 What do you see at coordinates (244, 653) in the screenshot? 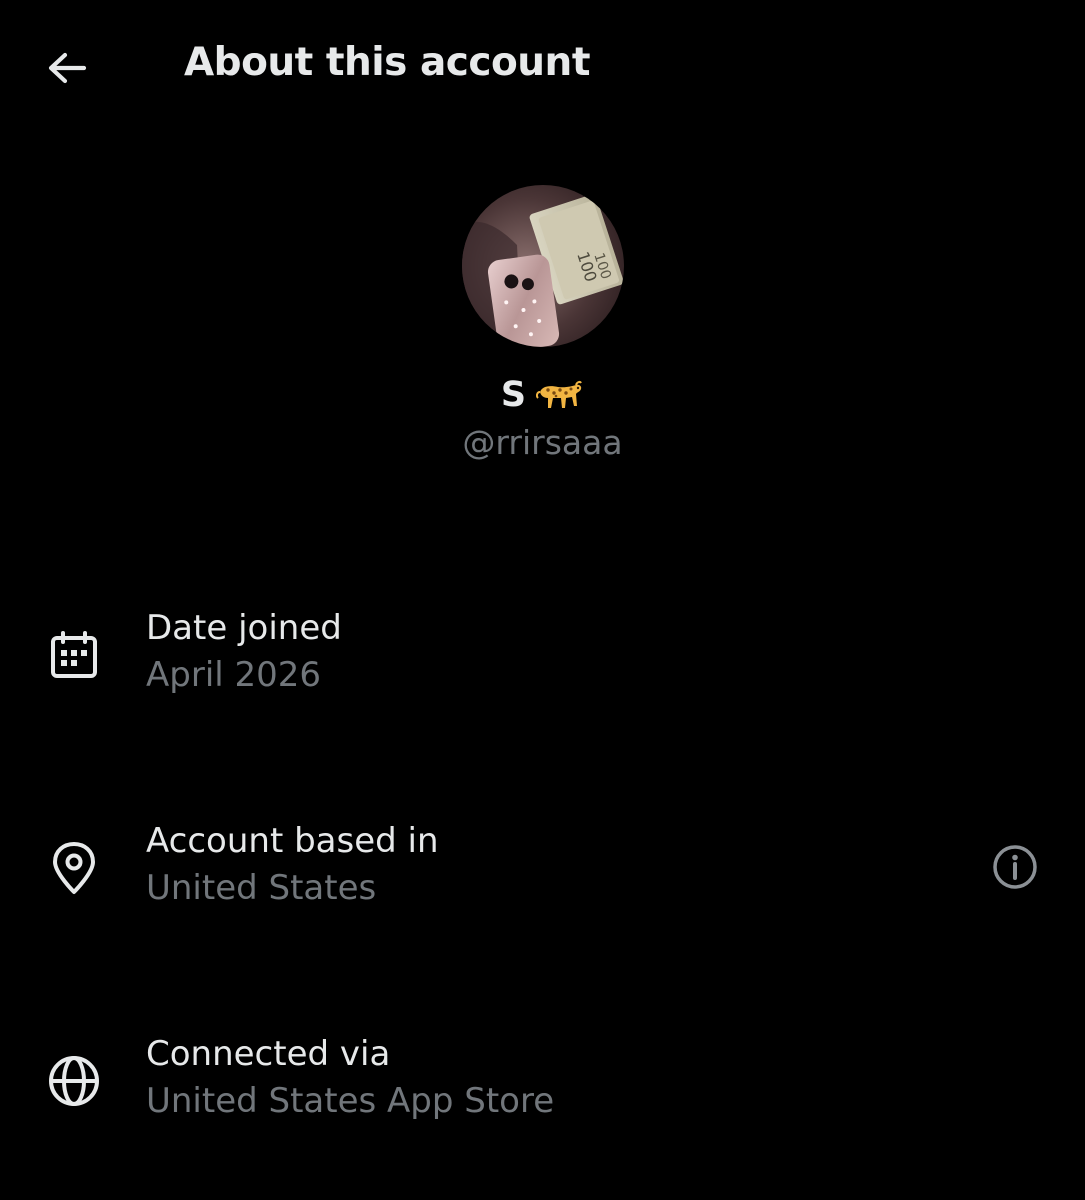
I see `date-joined-text: Date joined April 2026` at bounding box center [244, 653].